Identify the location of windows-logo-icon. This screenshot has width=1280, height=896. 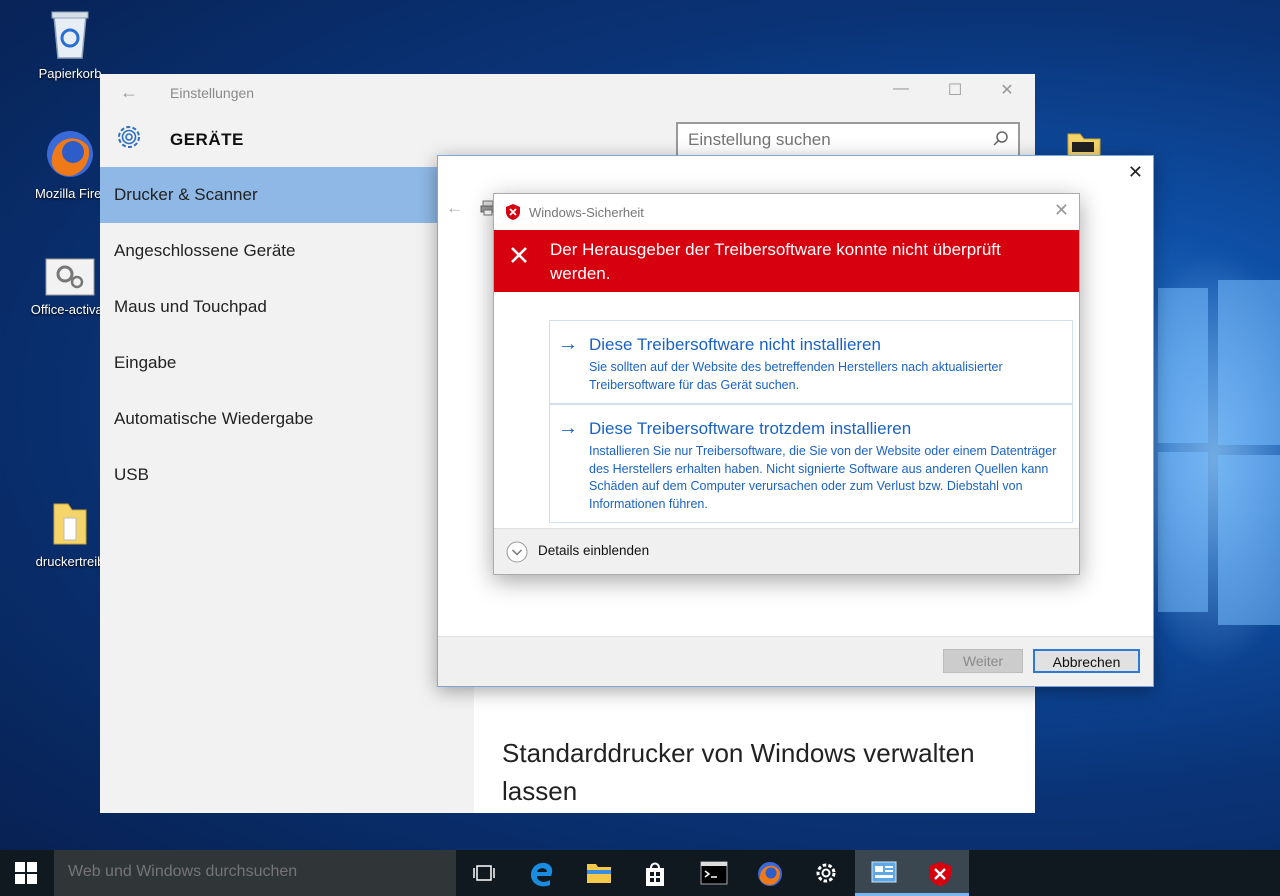
(26, 873).